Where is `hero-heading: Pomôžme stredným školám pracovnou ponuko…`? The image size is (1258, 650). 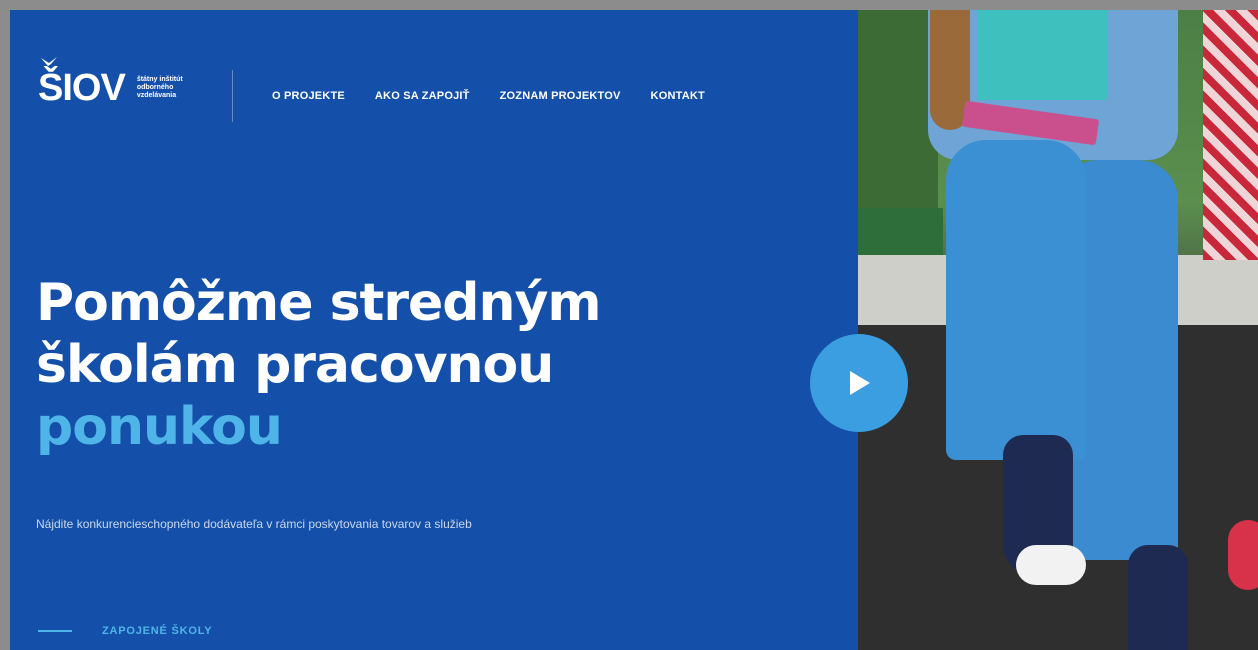
hero-heading: Pomôžme stredným školám pracovnou ponuko… is located at coordinates (319, 365).